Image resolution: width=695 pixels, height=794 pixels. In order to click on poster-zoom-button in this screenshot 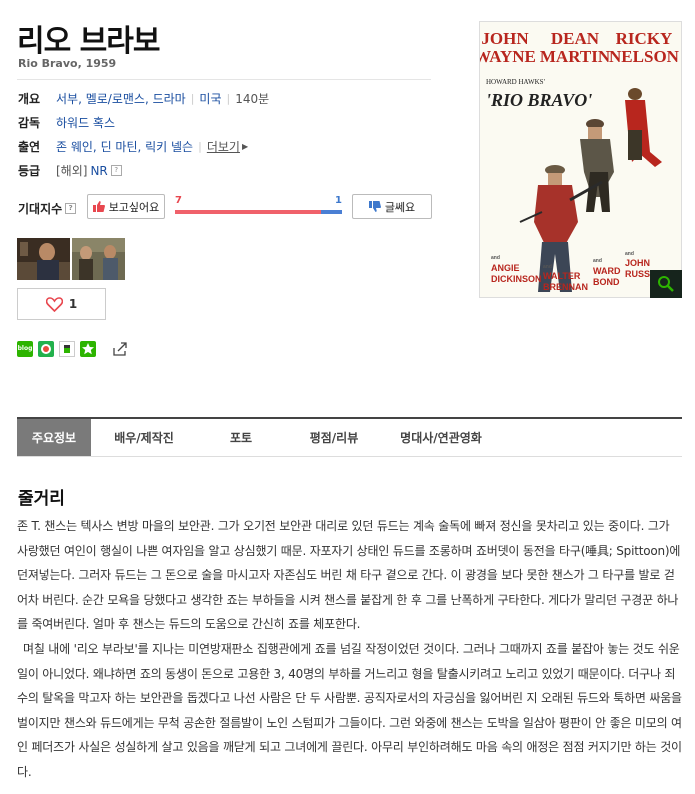, I will do `click(666, 284)`.